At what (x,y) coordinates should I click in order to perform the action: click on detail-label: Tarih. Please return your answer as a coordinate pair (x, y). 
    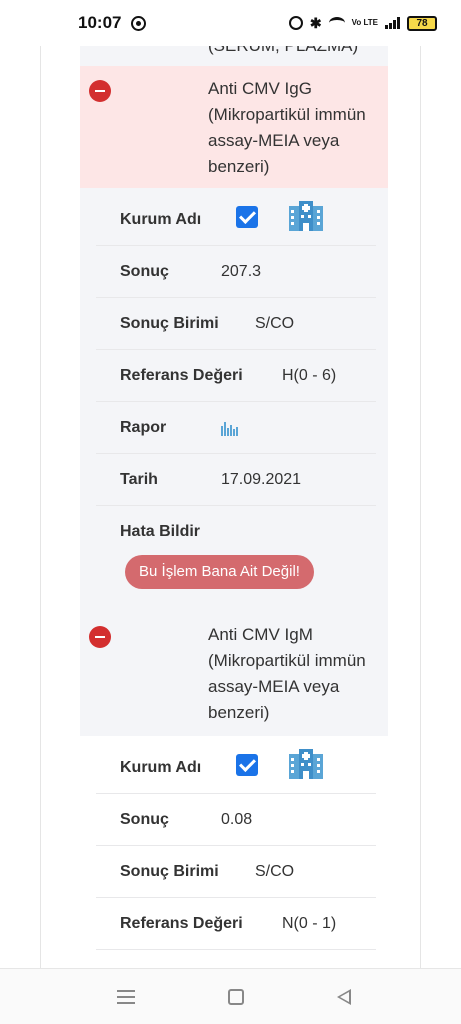
    Looking at the image, I should click on (139, 479).